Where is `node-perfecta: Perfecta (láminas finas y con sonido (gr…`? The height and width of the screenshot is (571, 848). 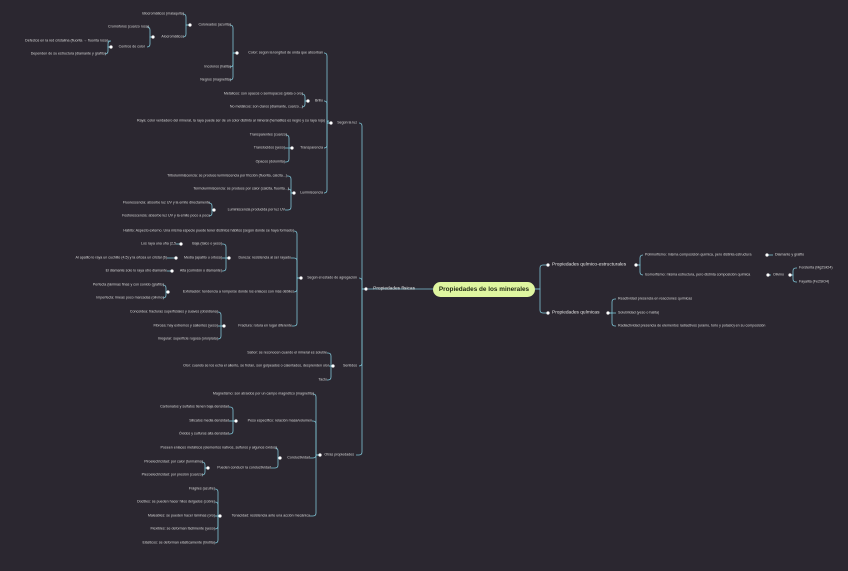
node-perfecta: Perfecta (láminas finas y con sonido (gr… is located at coordinates (128, 285).